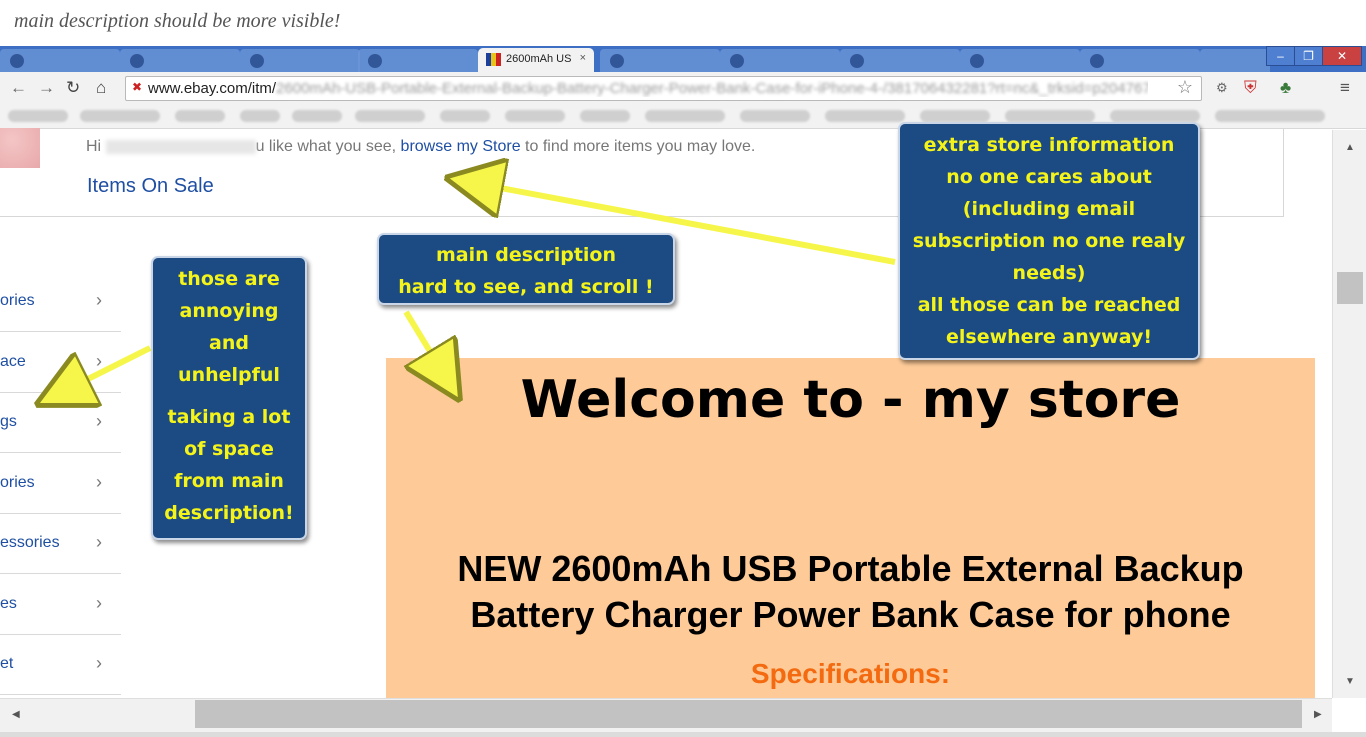 This screenshot has height=737, width=1366. What do you see at coordinates (1049, 305) in the screenshot?
I see `annotation-line: all those can be reached` at bounding box center [1049, 305].